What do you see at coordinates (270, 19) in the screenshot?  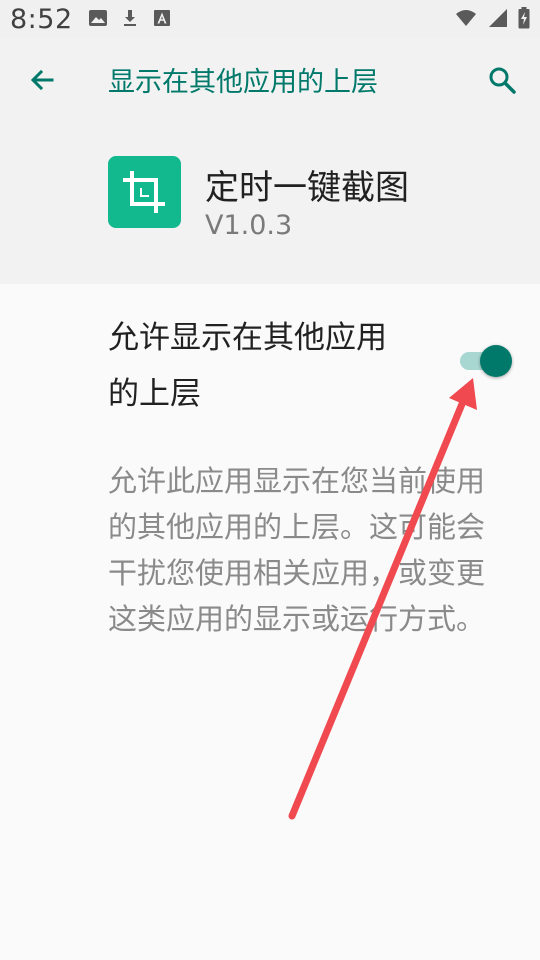 I see `status-bar: 8:52` at bounding box center [270, 19].